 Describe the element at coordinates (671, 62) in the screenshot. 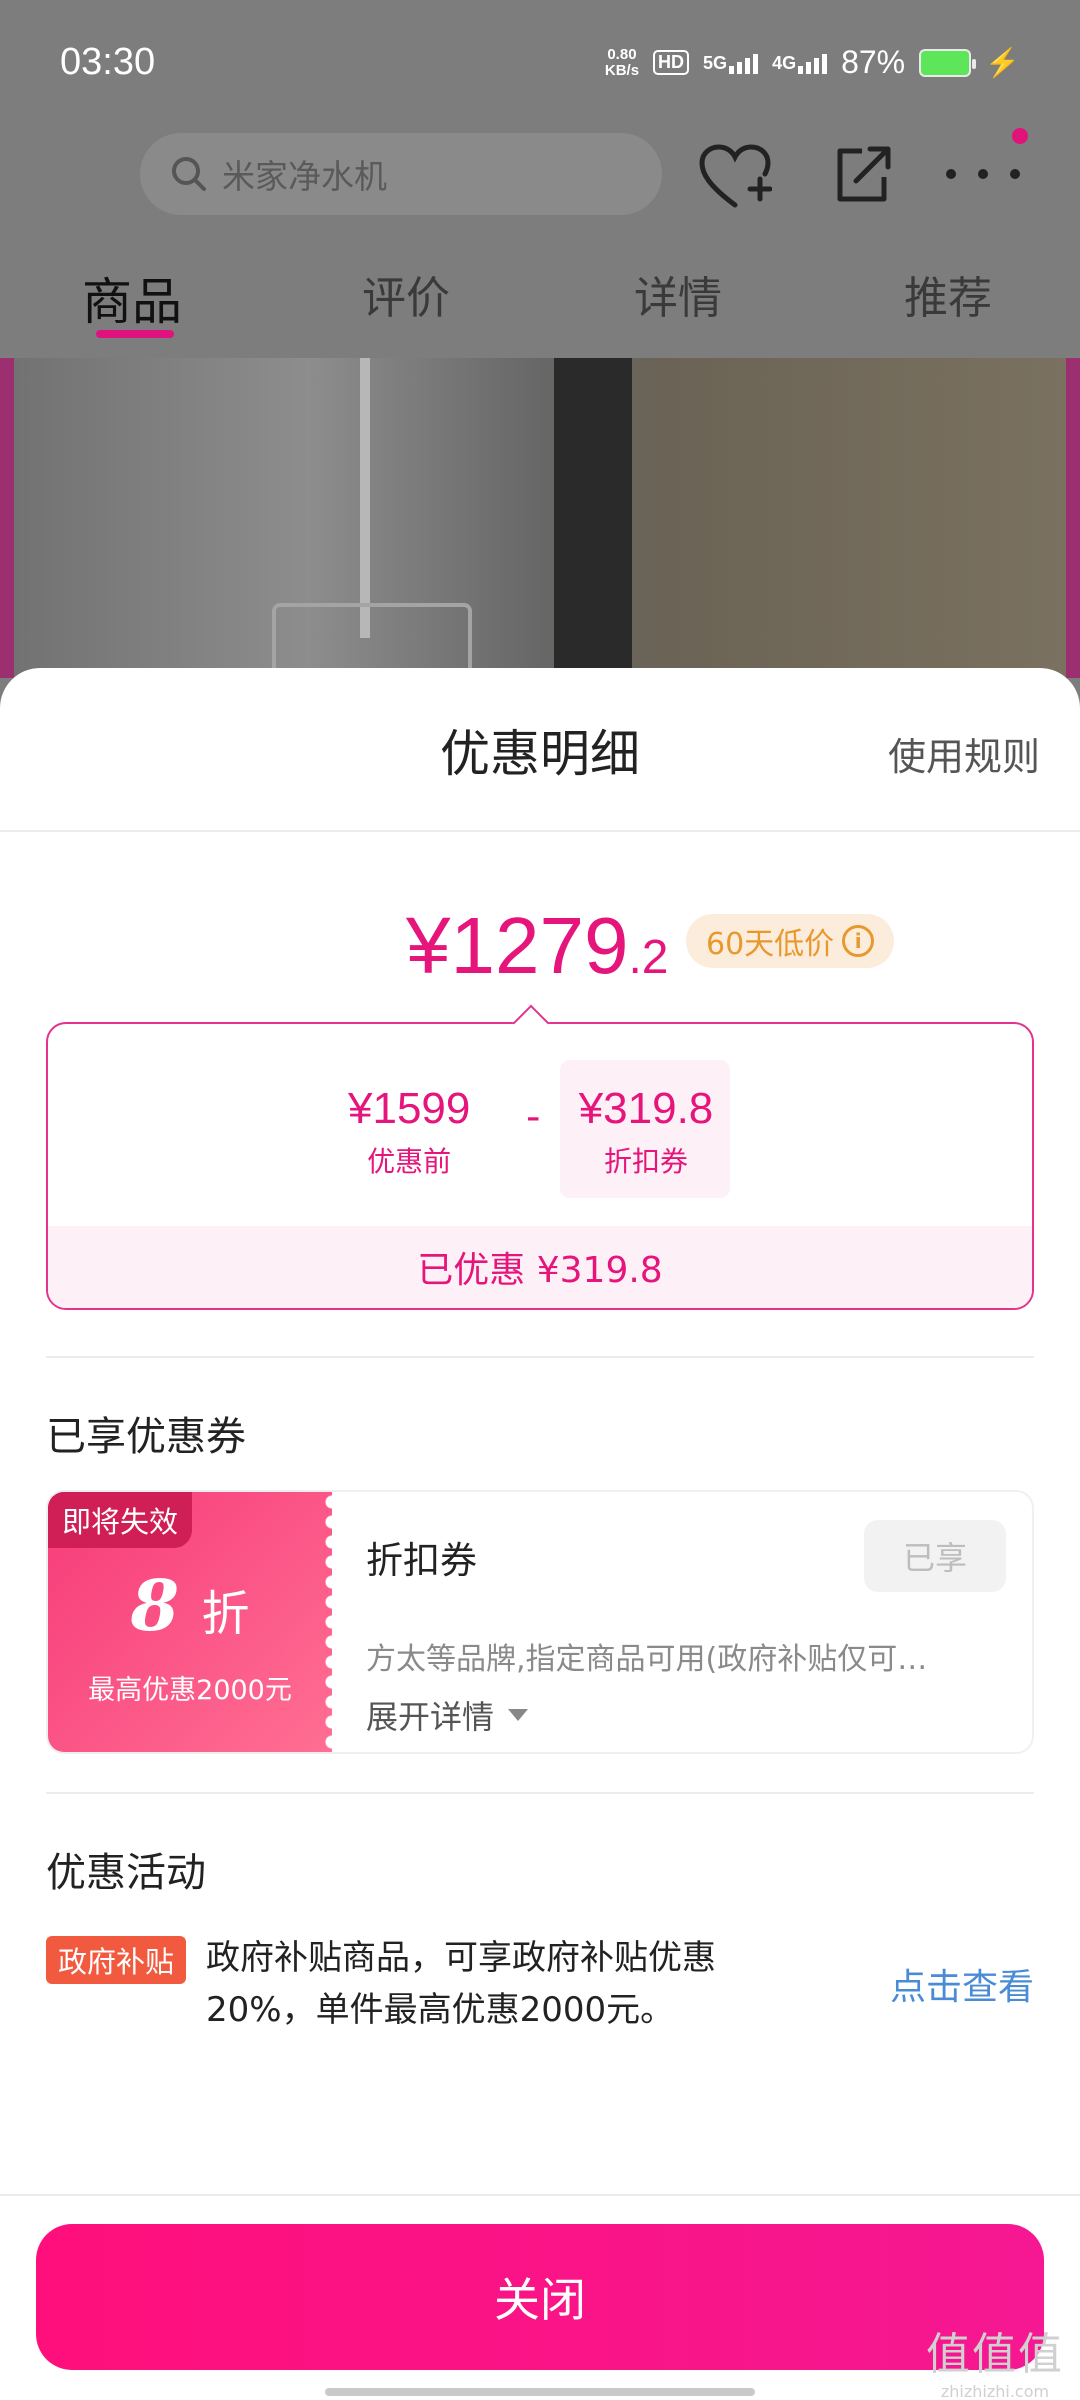

I see `hd-icon: HD` at that location.